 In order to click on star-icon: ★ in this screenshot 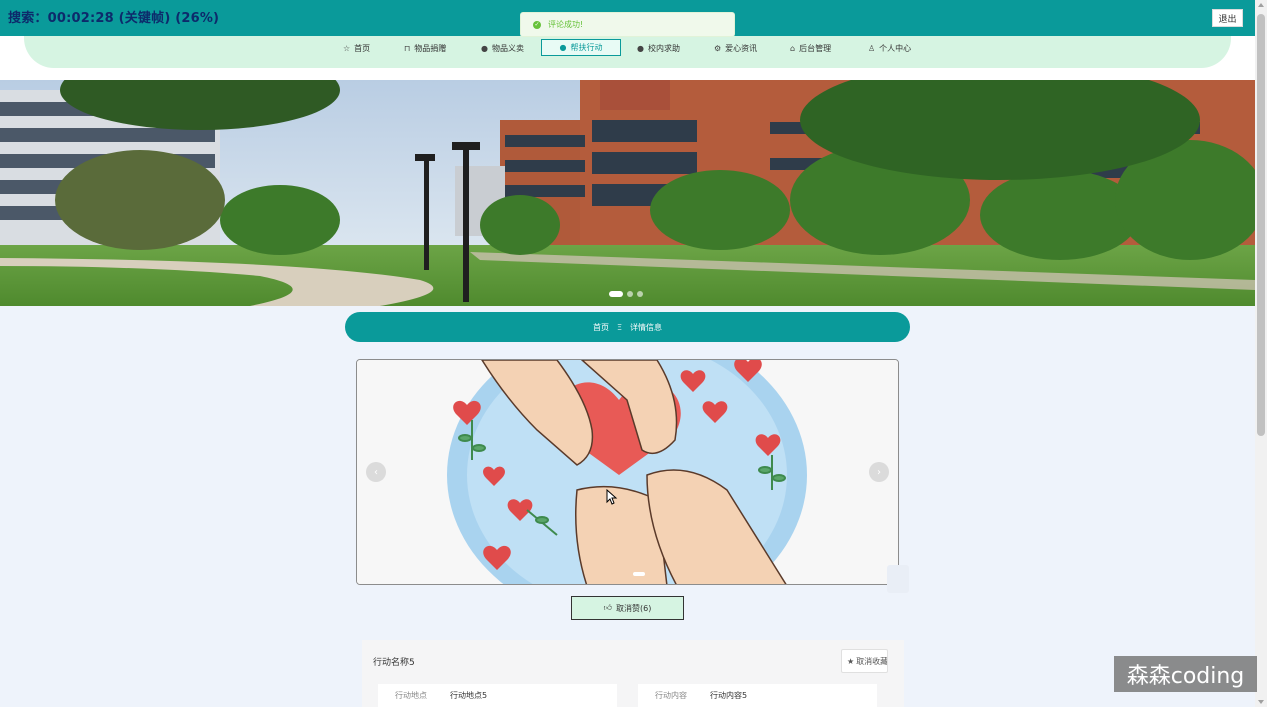, I will do `click(851, 661)`.